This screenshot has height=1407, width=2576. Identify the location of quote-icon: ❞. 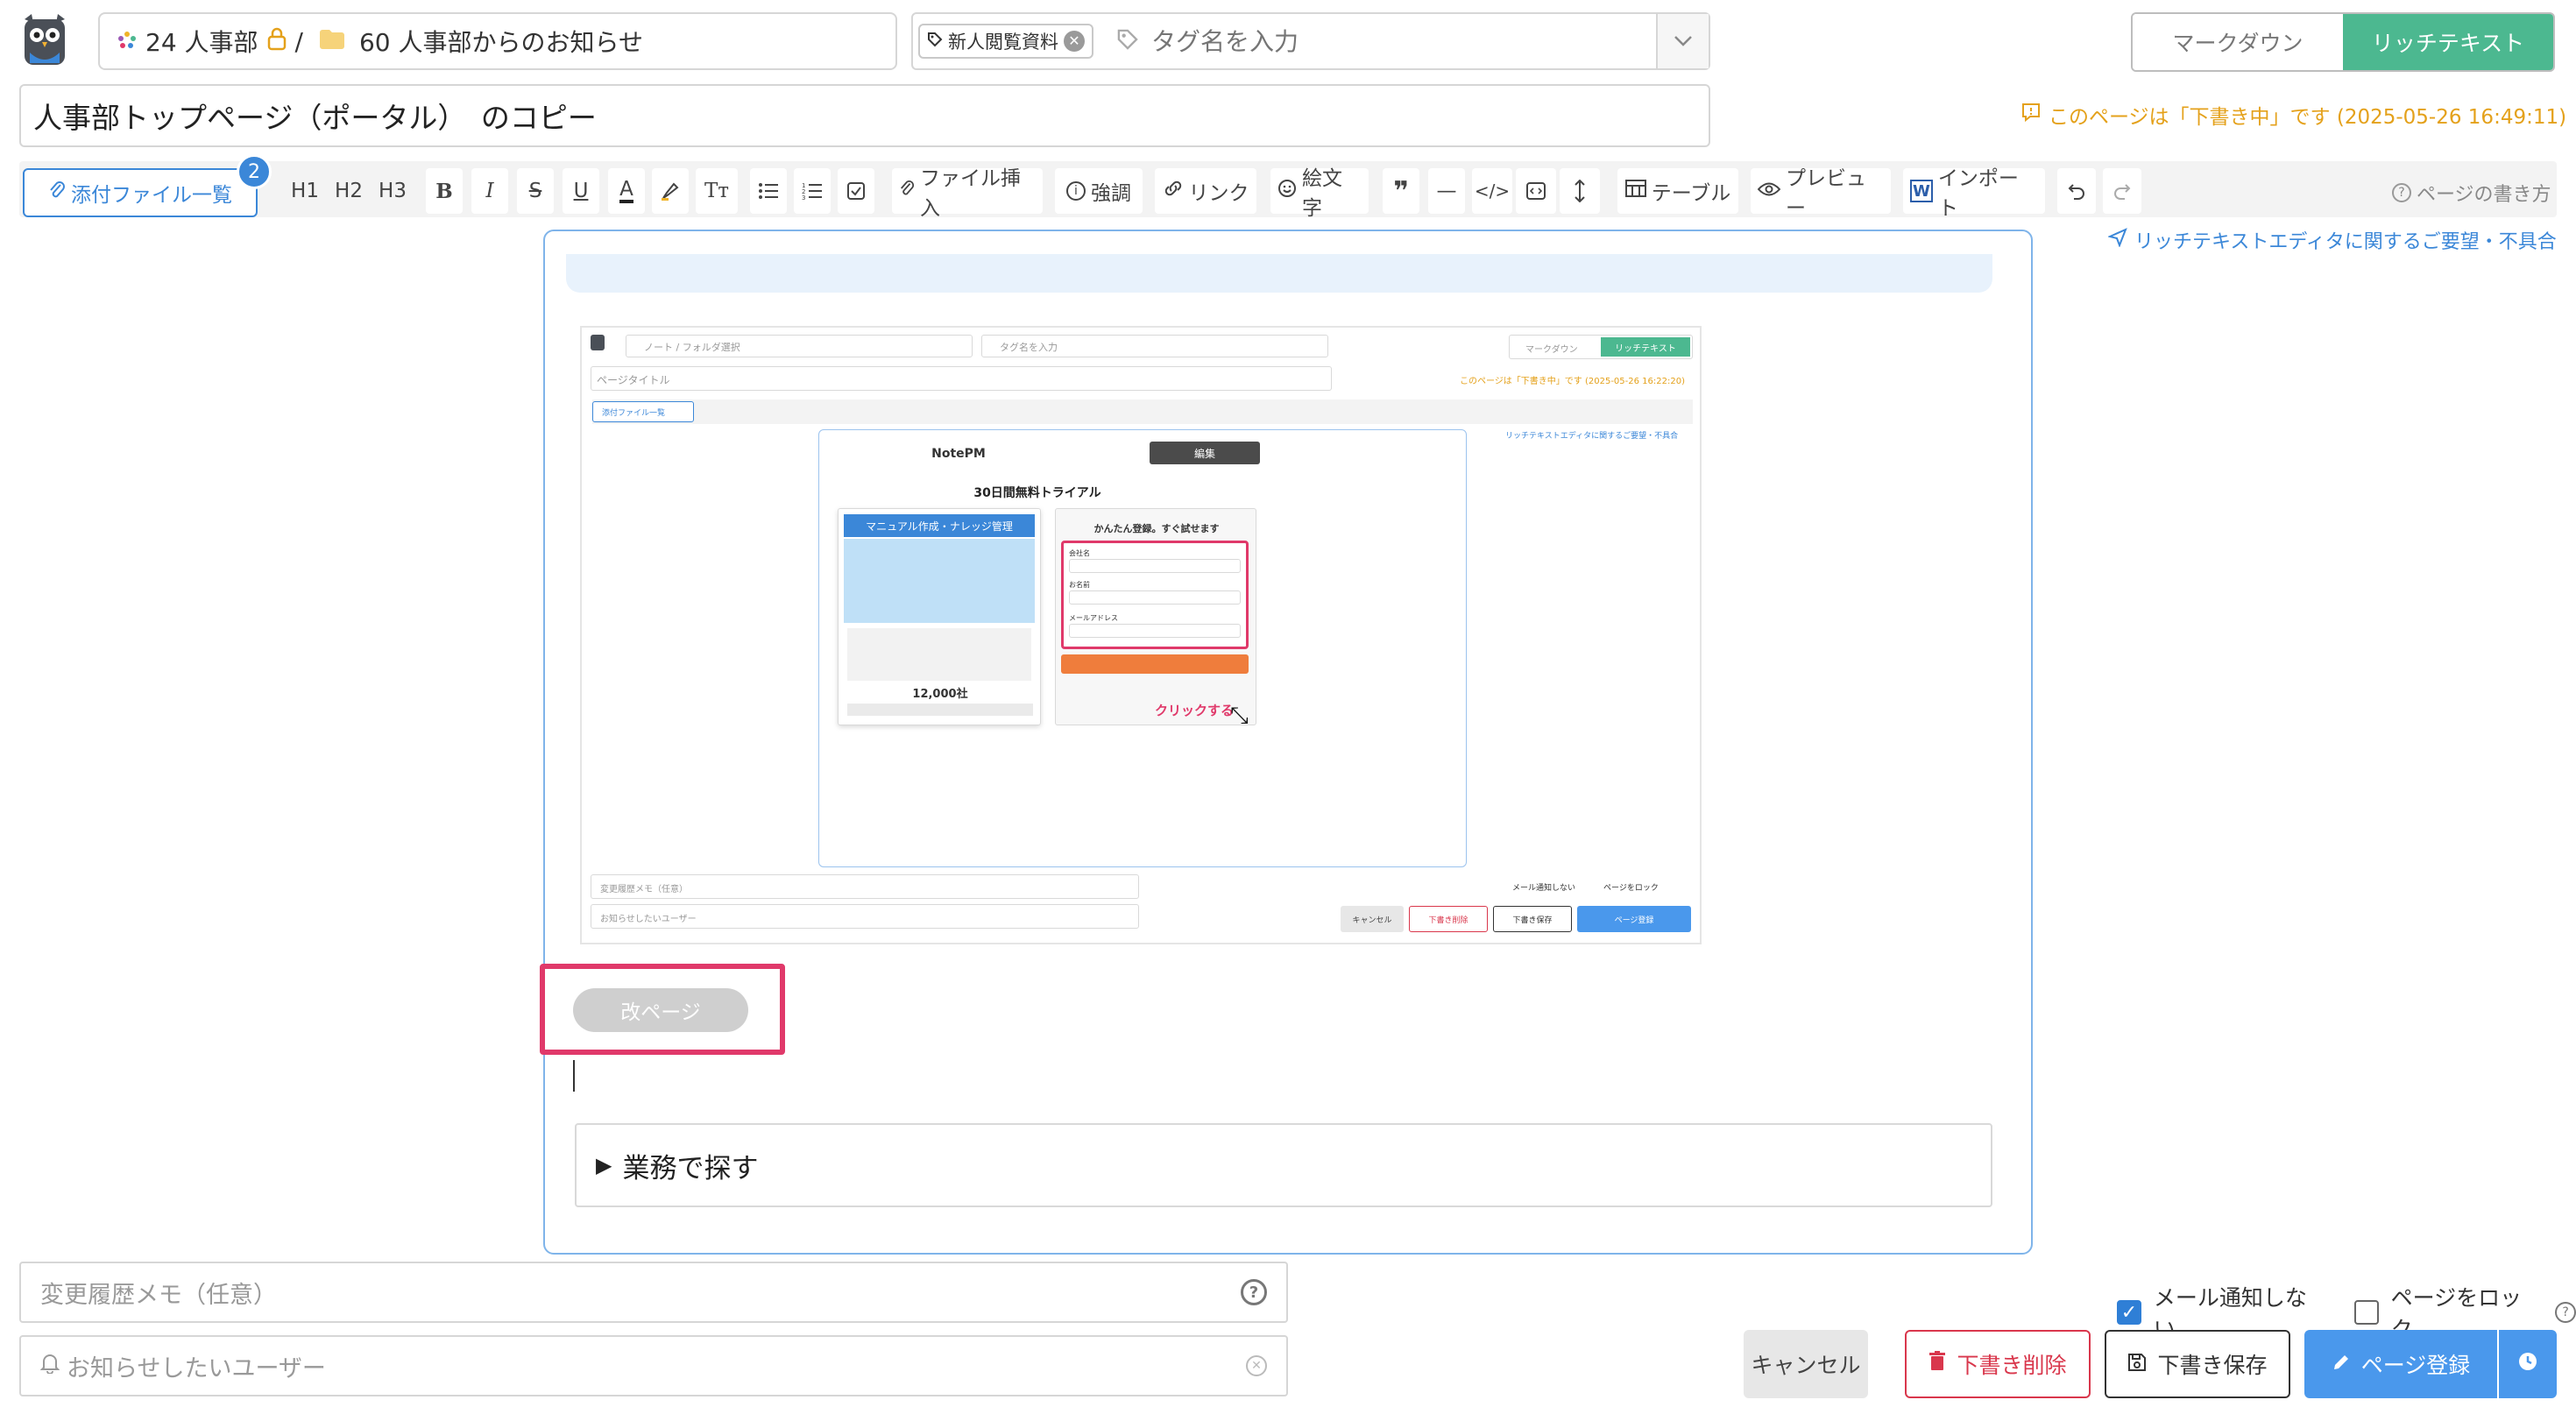
(1401, 191).